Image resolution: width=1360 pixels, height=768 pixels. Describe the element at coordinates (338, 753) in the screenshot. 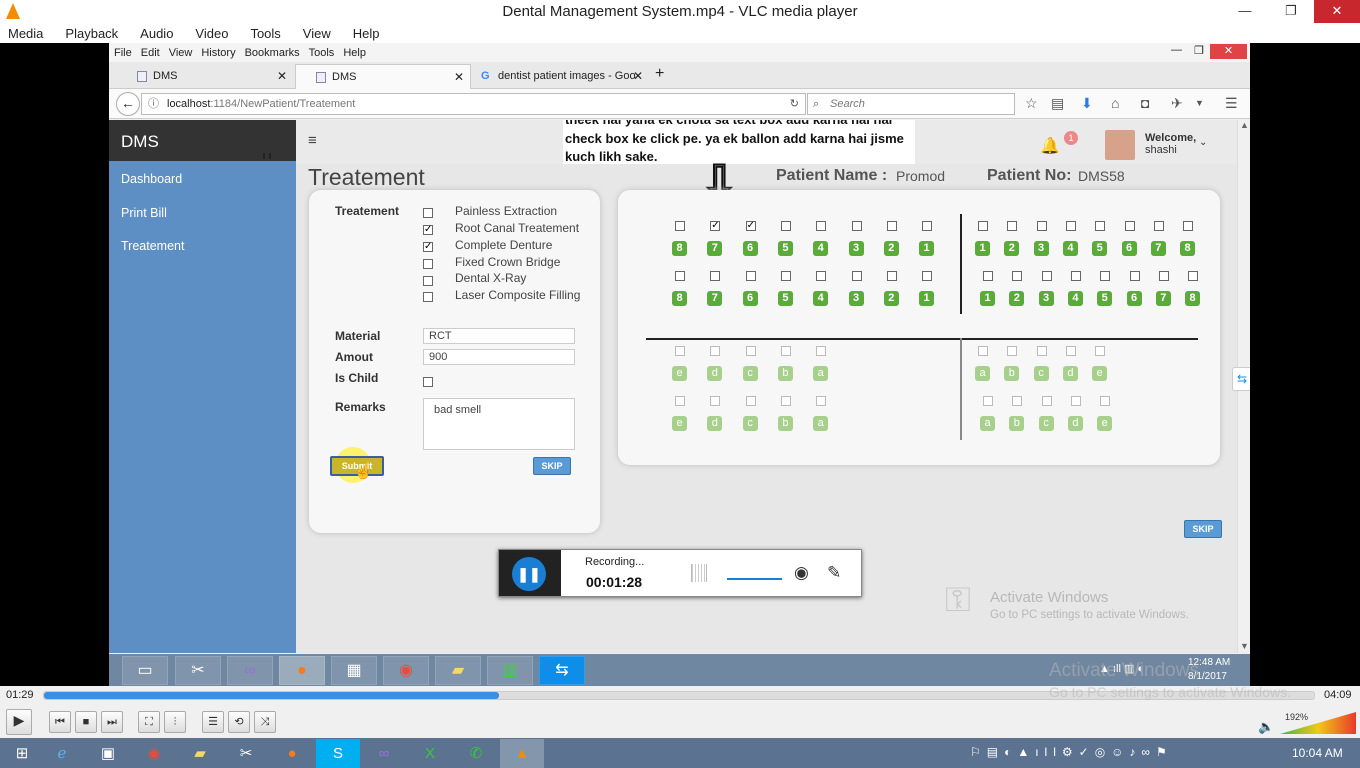

I see `skype-icon: S` at that location.